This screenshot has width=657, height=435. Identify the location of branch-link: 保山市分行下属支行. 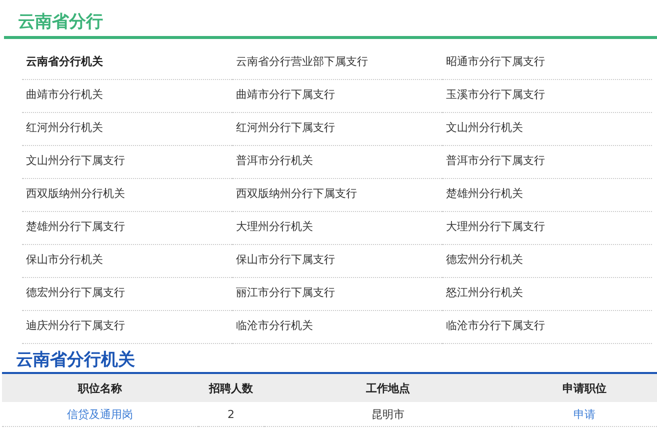
(337, 261).